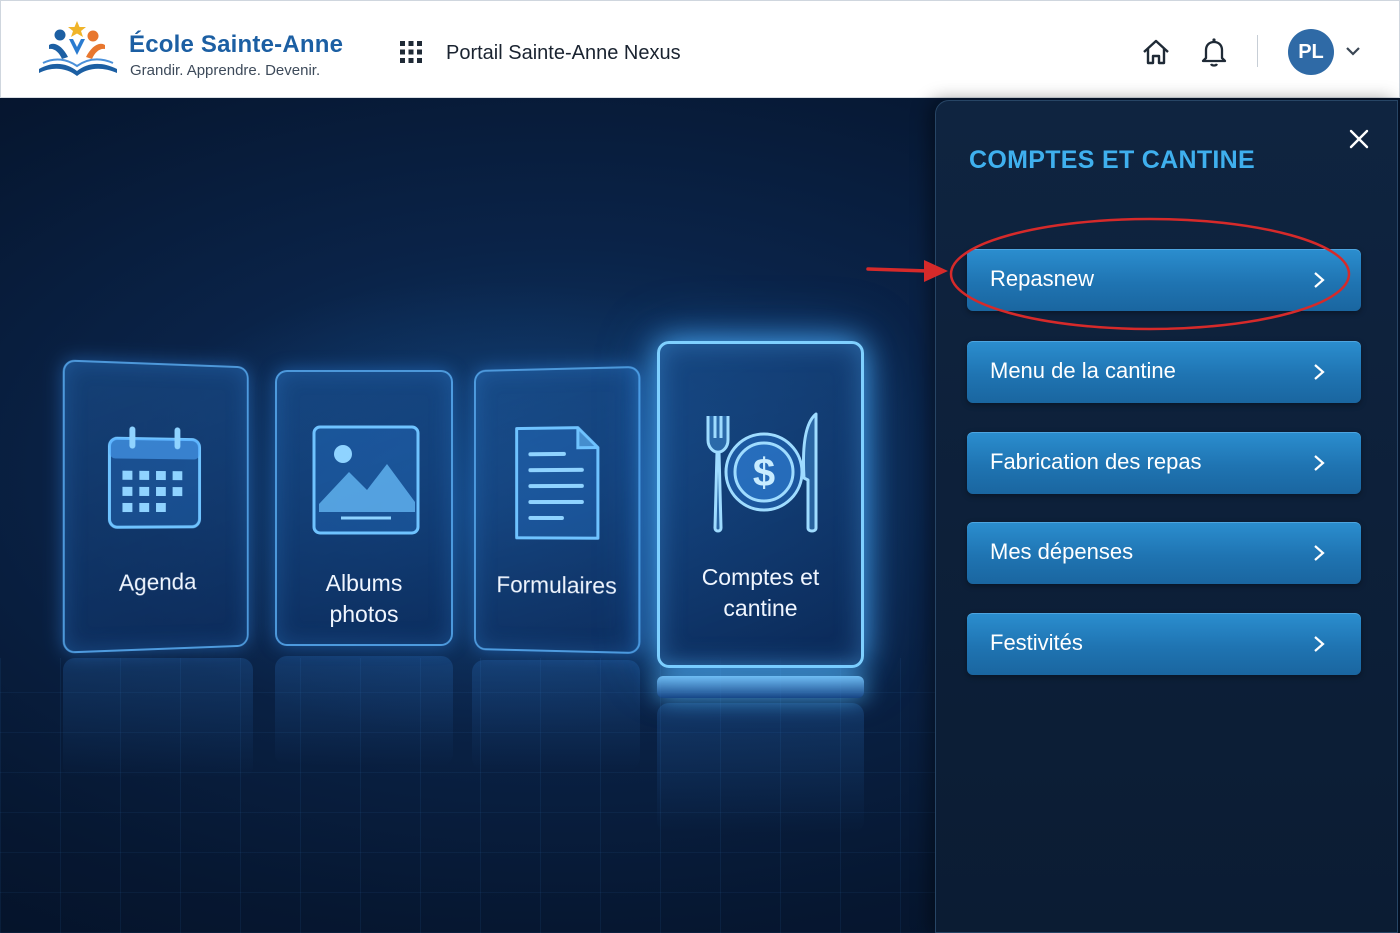 Image resolution: width=1400 pixels, height=933 pixels. Describe the element at coordinates (1164, 553) in the screenshot. I see `menu-item-mes-depenses: Mes dépenses` at that location.